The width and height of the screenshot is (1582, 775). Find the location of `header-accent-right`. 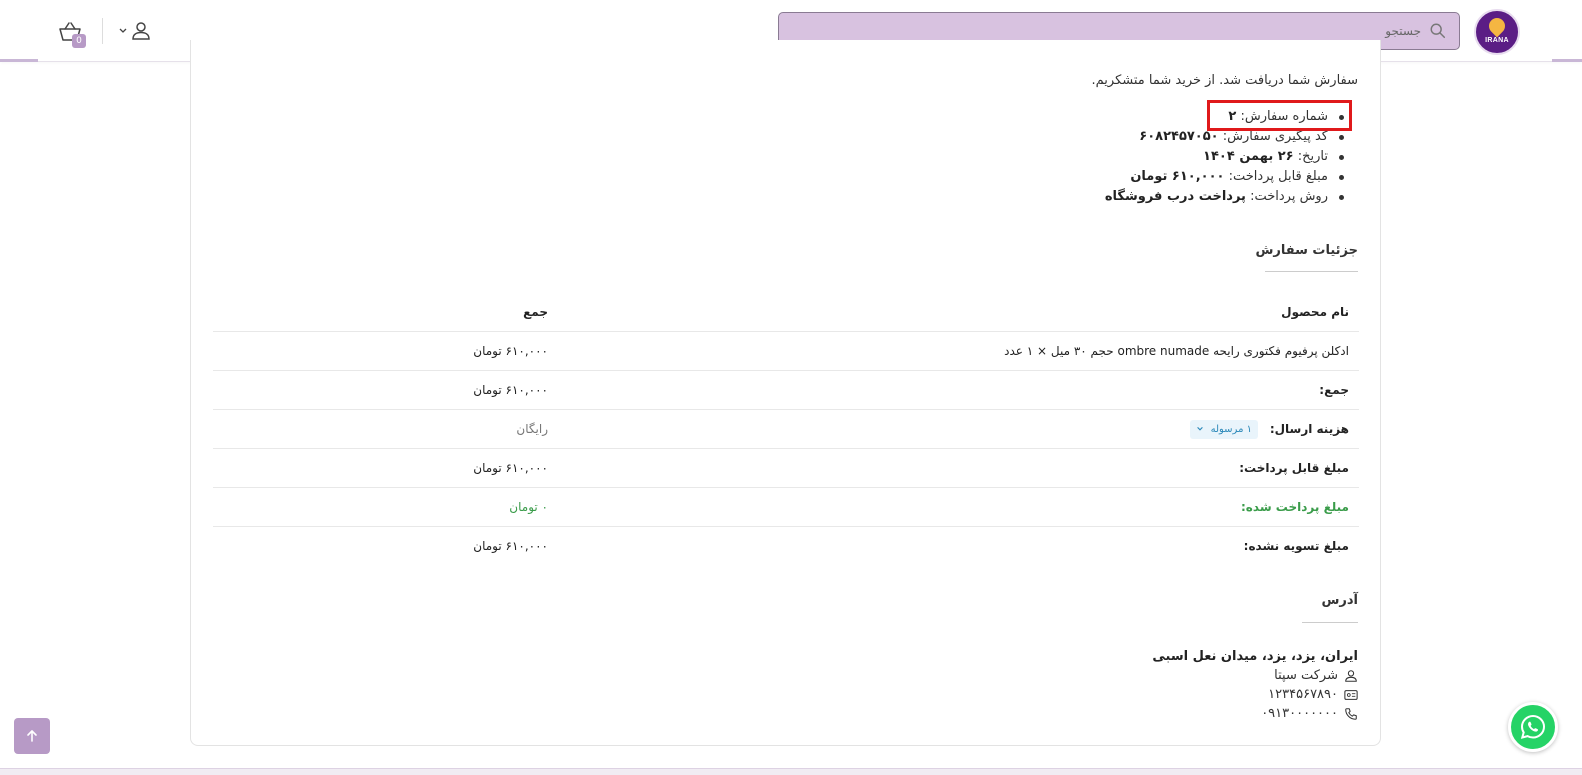

header-accent-right is located at coordinates (1567, 60).